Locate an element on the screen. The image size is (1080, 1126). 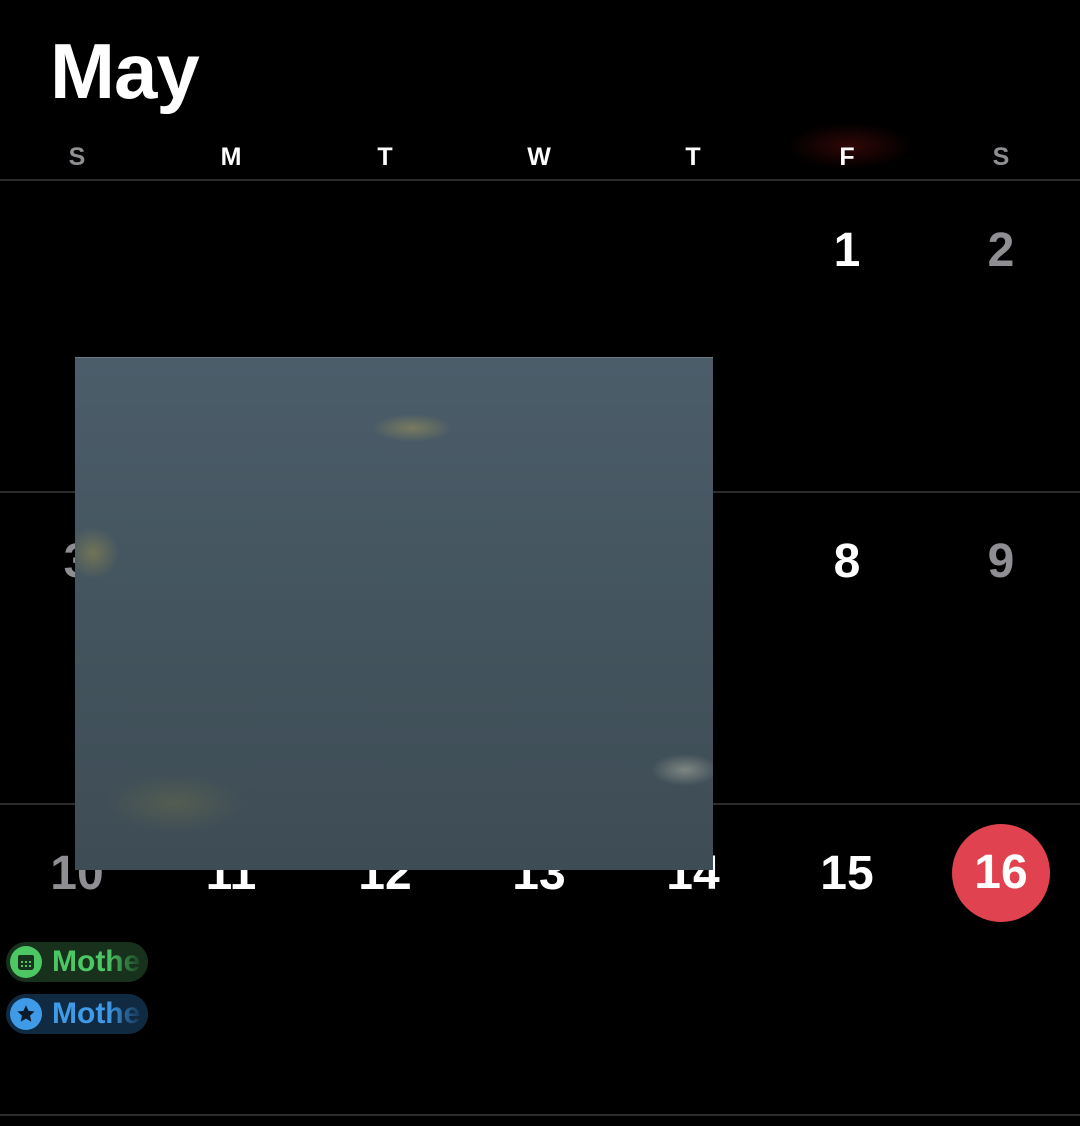
weekday-sunday: S is located at coordinates (77, 157).